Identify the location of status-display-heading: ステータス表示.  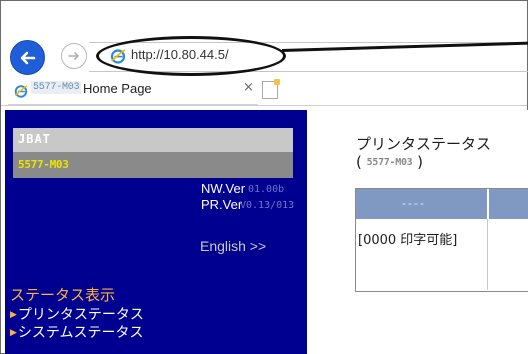
(63, 295).